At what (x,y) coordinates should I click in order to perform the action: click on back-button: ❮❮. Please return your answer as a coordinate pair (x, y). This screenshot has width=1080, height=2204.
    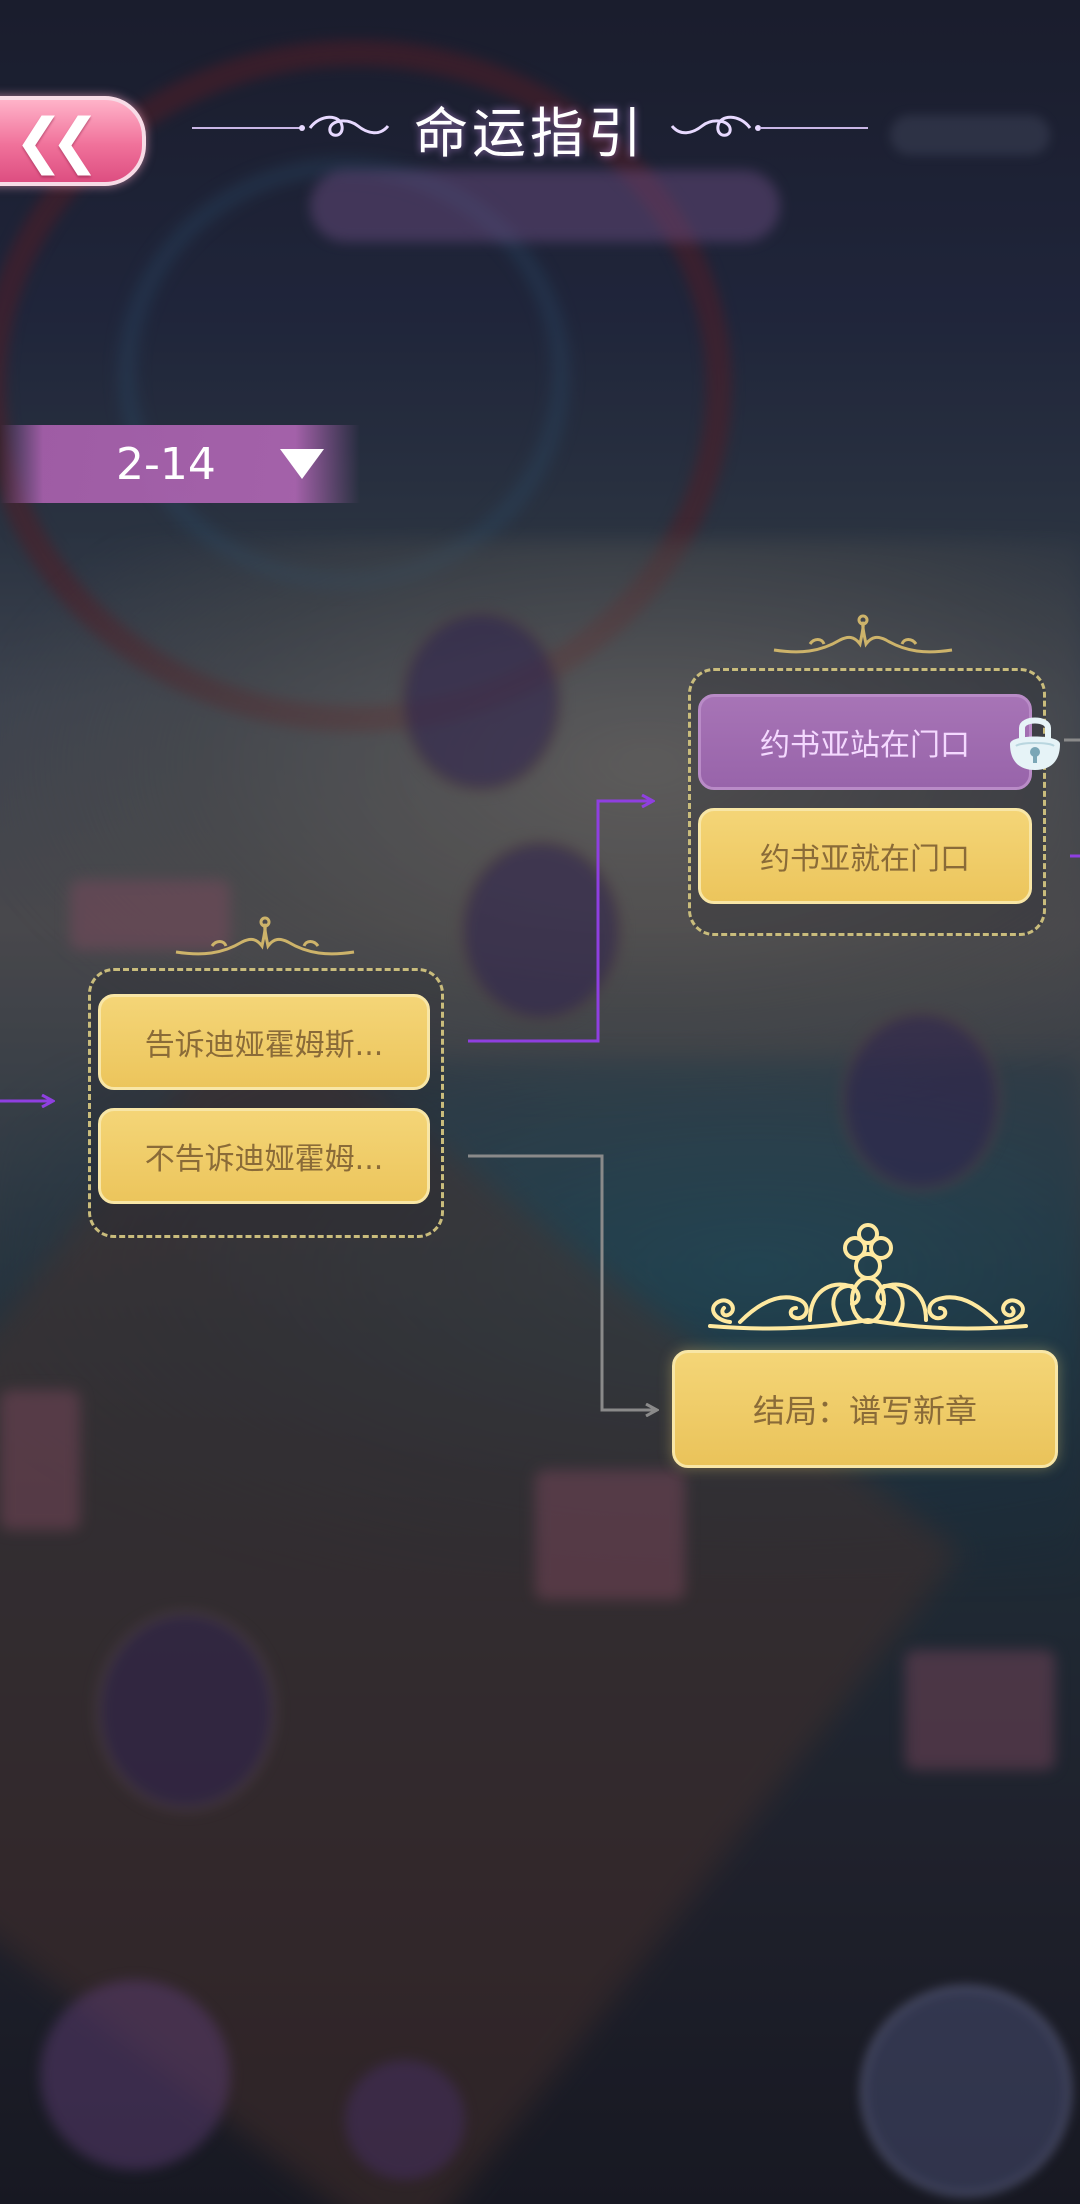
    Looking at the image, I should click on (73, 141).